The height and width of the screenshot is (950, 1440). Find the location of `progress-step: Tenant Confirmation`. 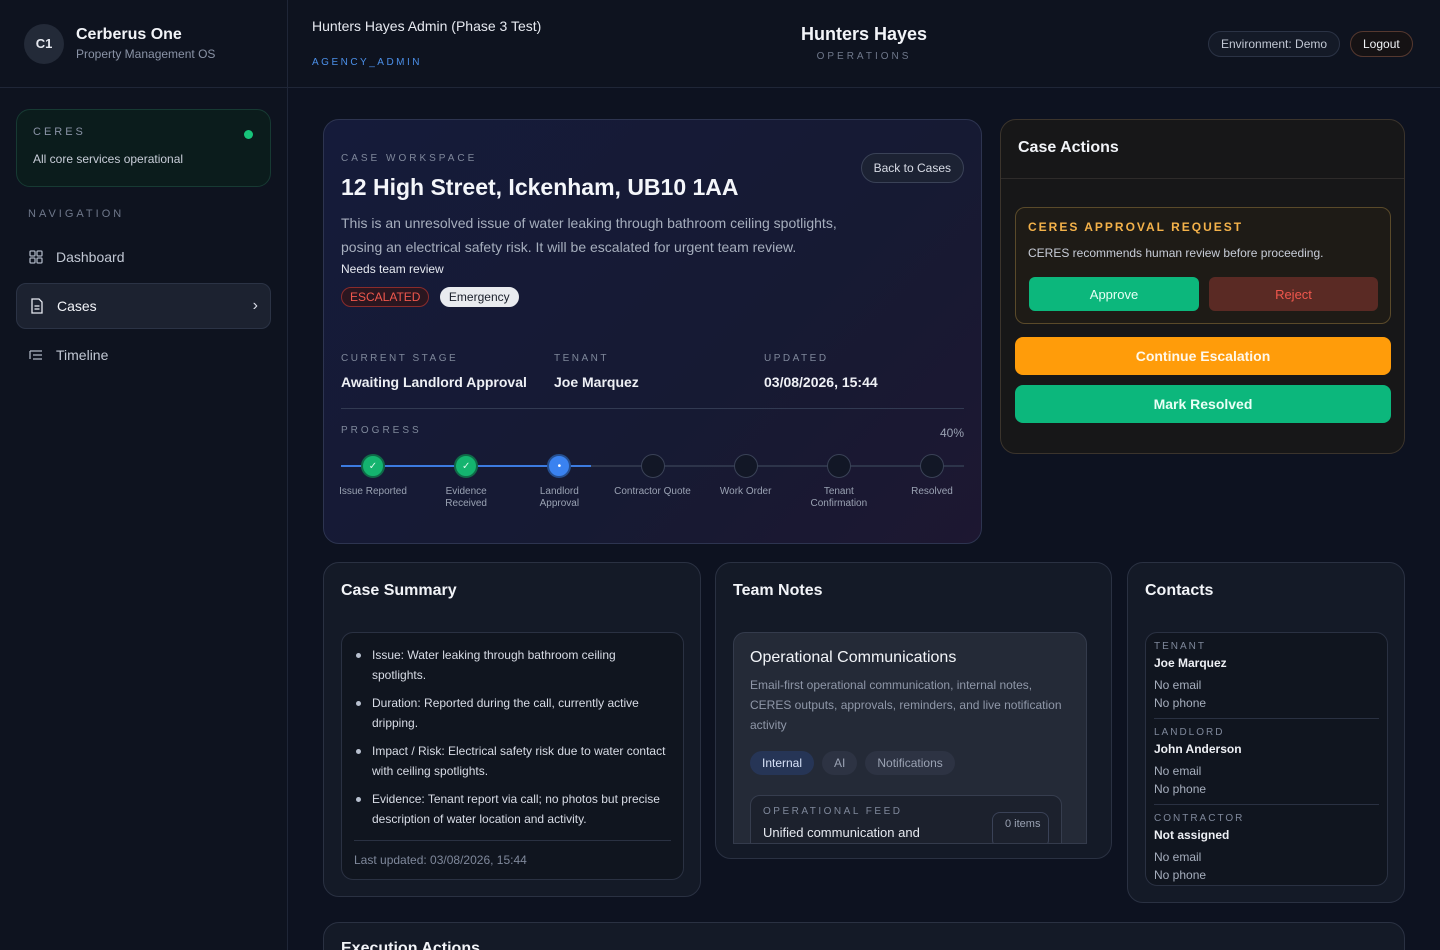

progress-step: Tenant Confirmation is located at coordinates (839, 482).